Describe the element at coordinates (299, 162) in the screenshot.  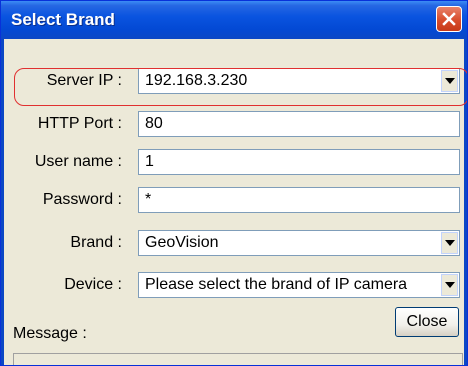
I see `user-name-input: 1` at that location.